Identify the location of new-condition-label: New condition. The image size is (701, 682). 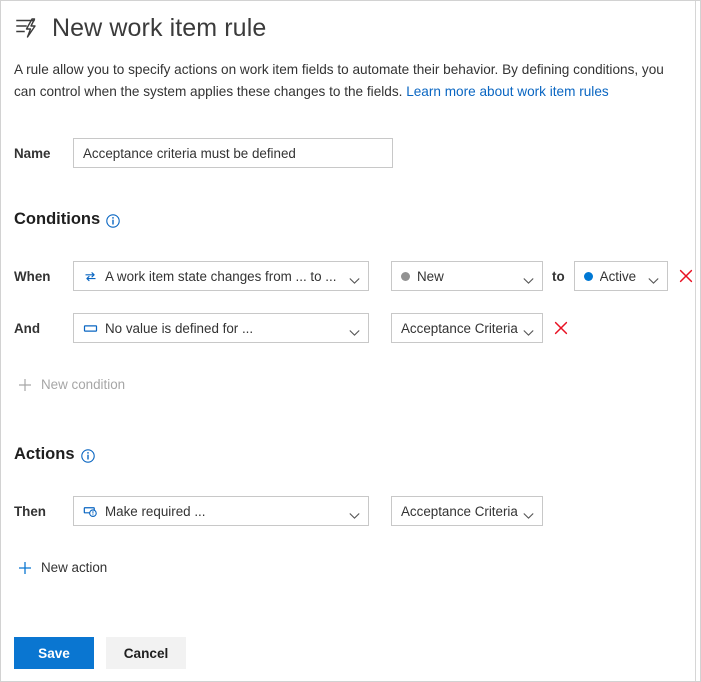
(83, 384).